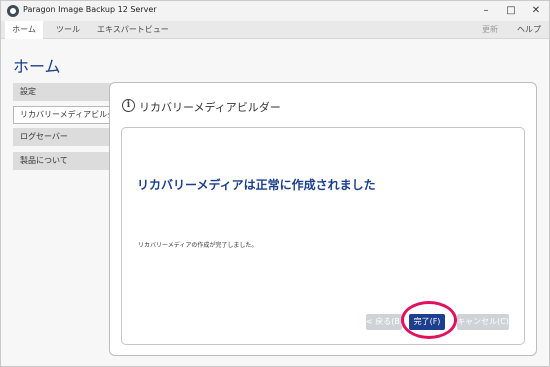  I want to click on cancel-button: キャンセル(C), so click(483, 322).